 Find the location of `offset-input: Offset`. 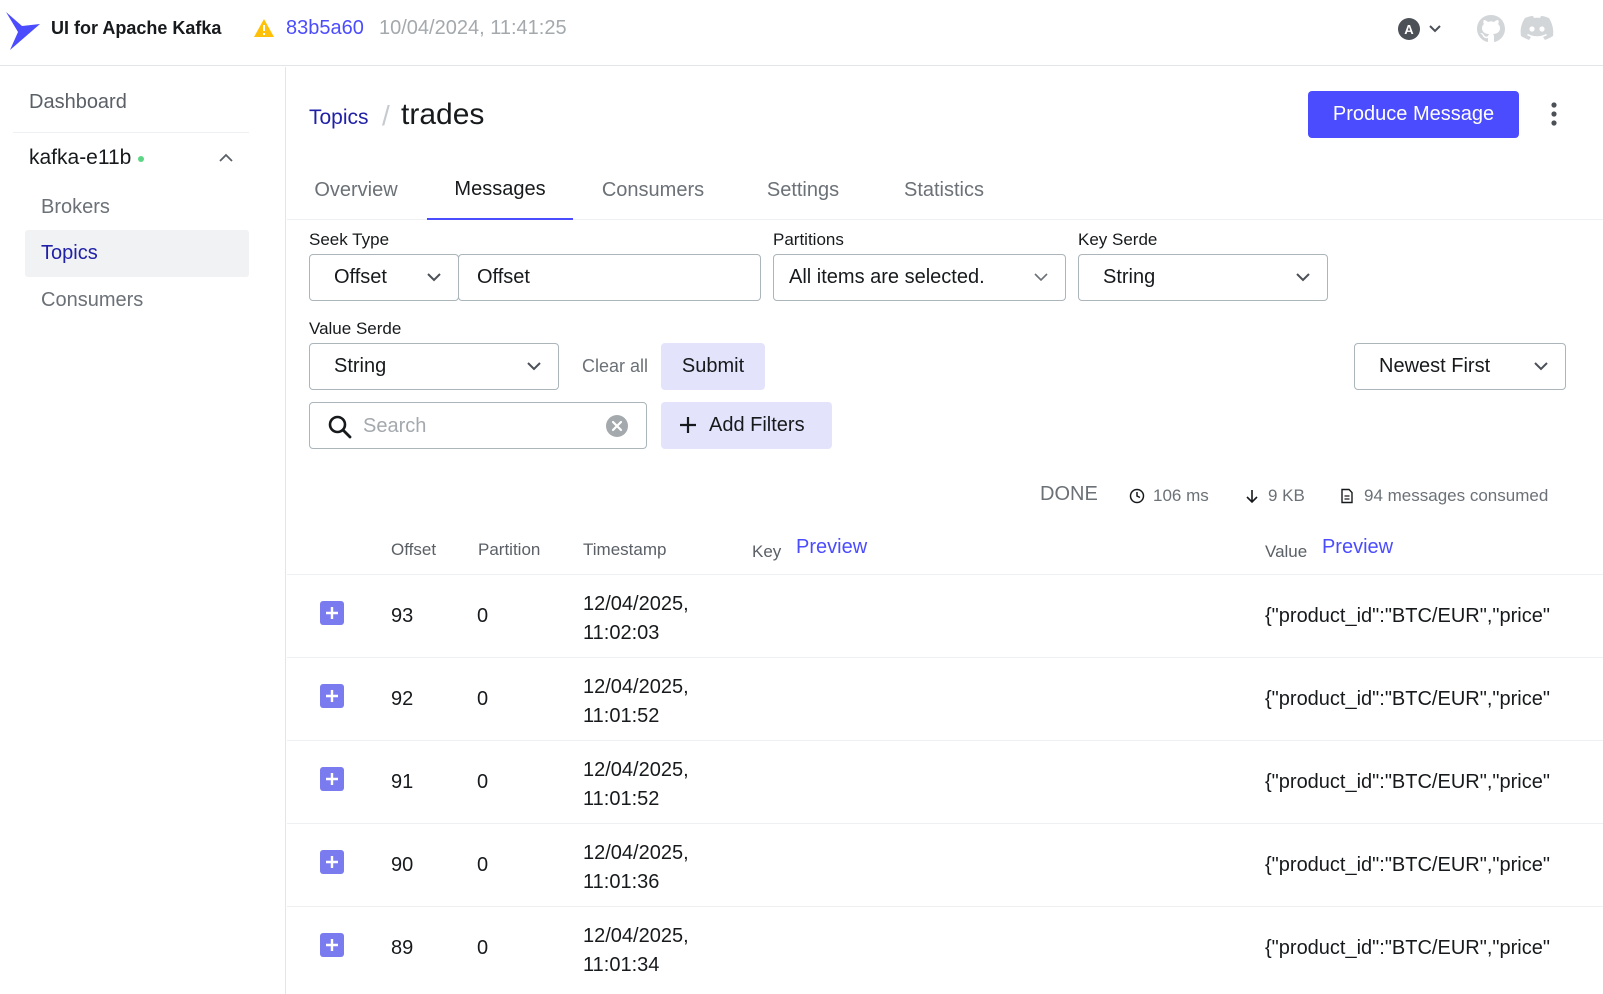

offset-input: Offset is located at coordinates (609, 277).